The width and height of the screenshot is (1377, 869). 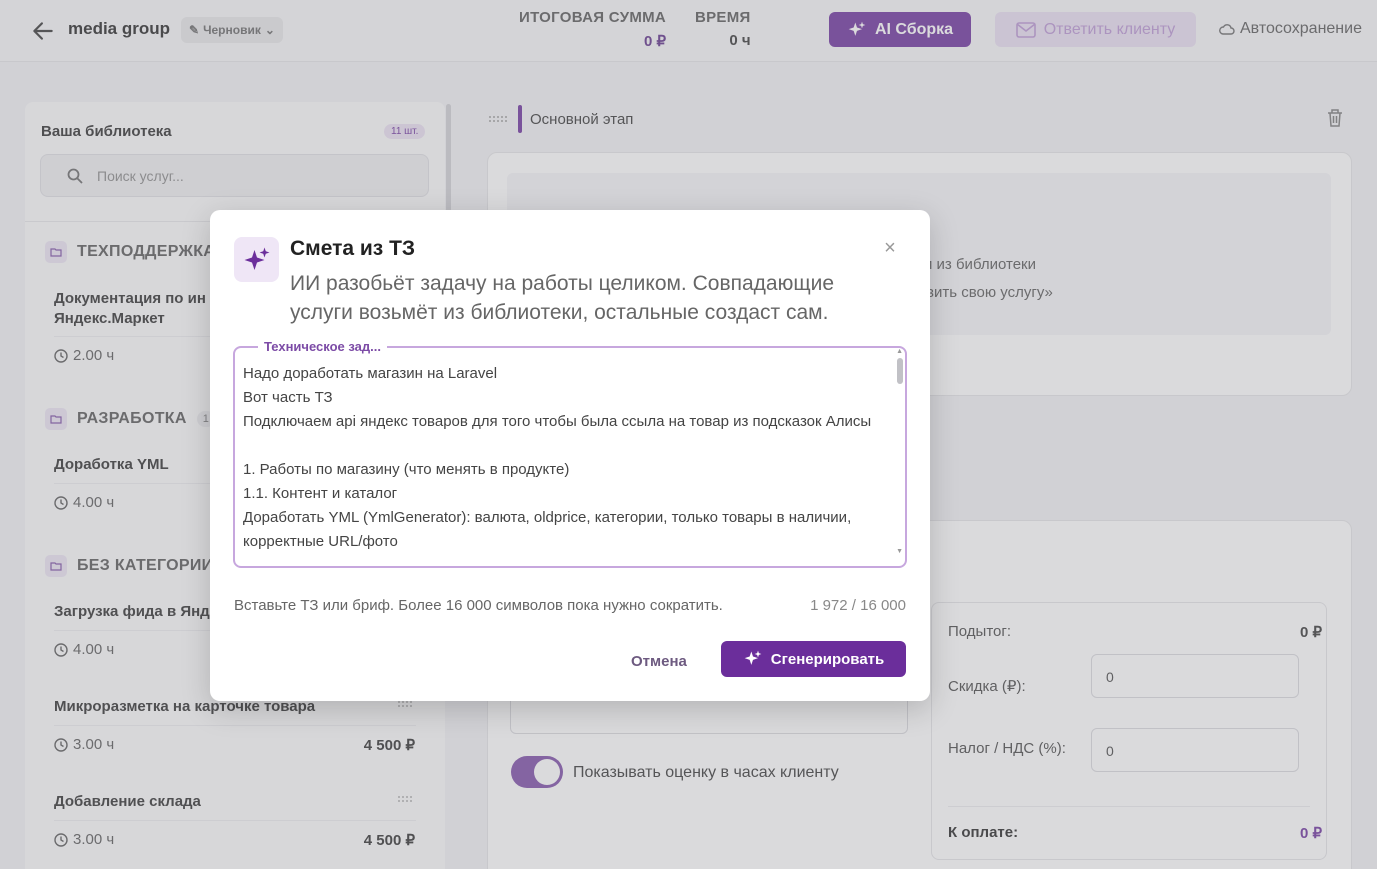 What do you see at coordinates (858, 605) in the screenshot?
I see `char-counter: 1 972 / 16 000` at bounding box center [858, 605].